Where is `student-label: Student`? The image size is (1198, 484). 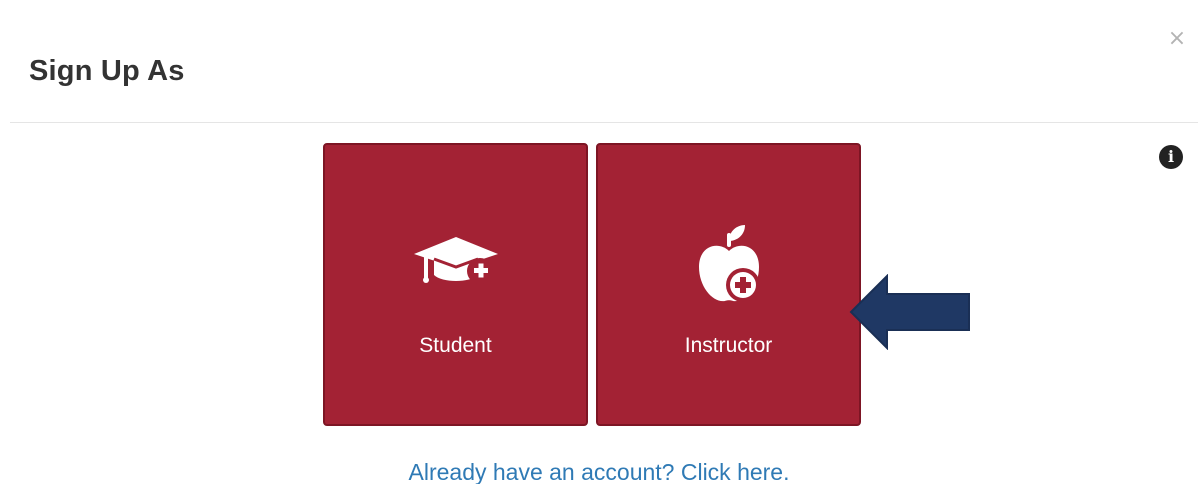 student-label: Student is located at coordinates (455, 345).